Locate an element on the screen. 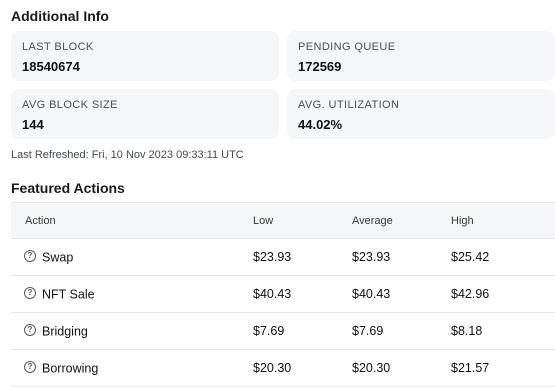 This screenshot has height=387, width=555. high-cell: $21.57 is located at coordinates (503, 368).